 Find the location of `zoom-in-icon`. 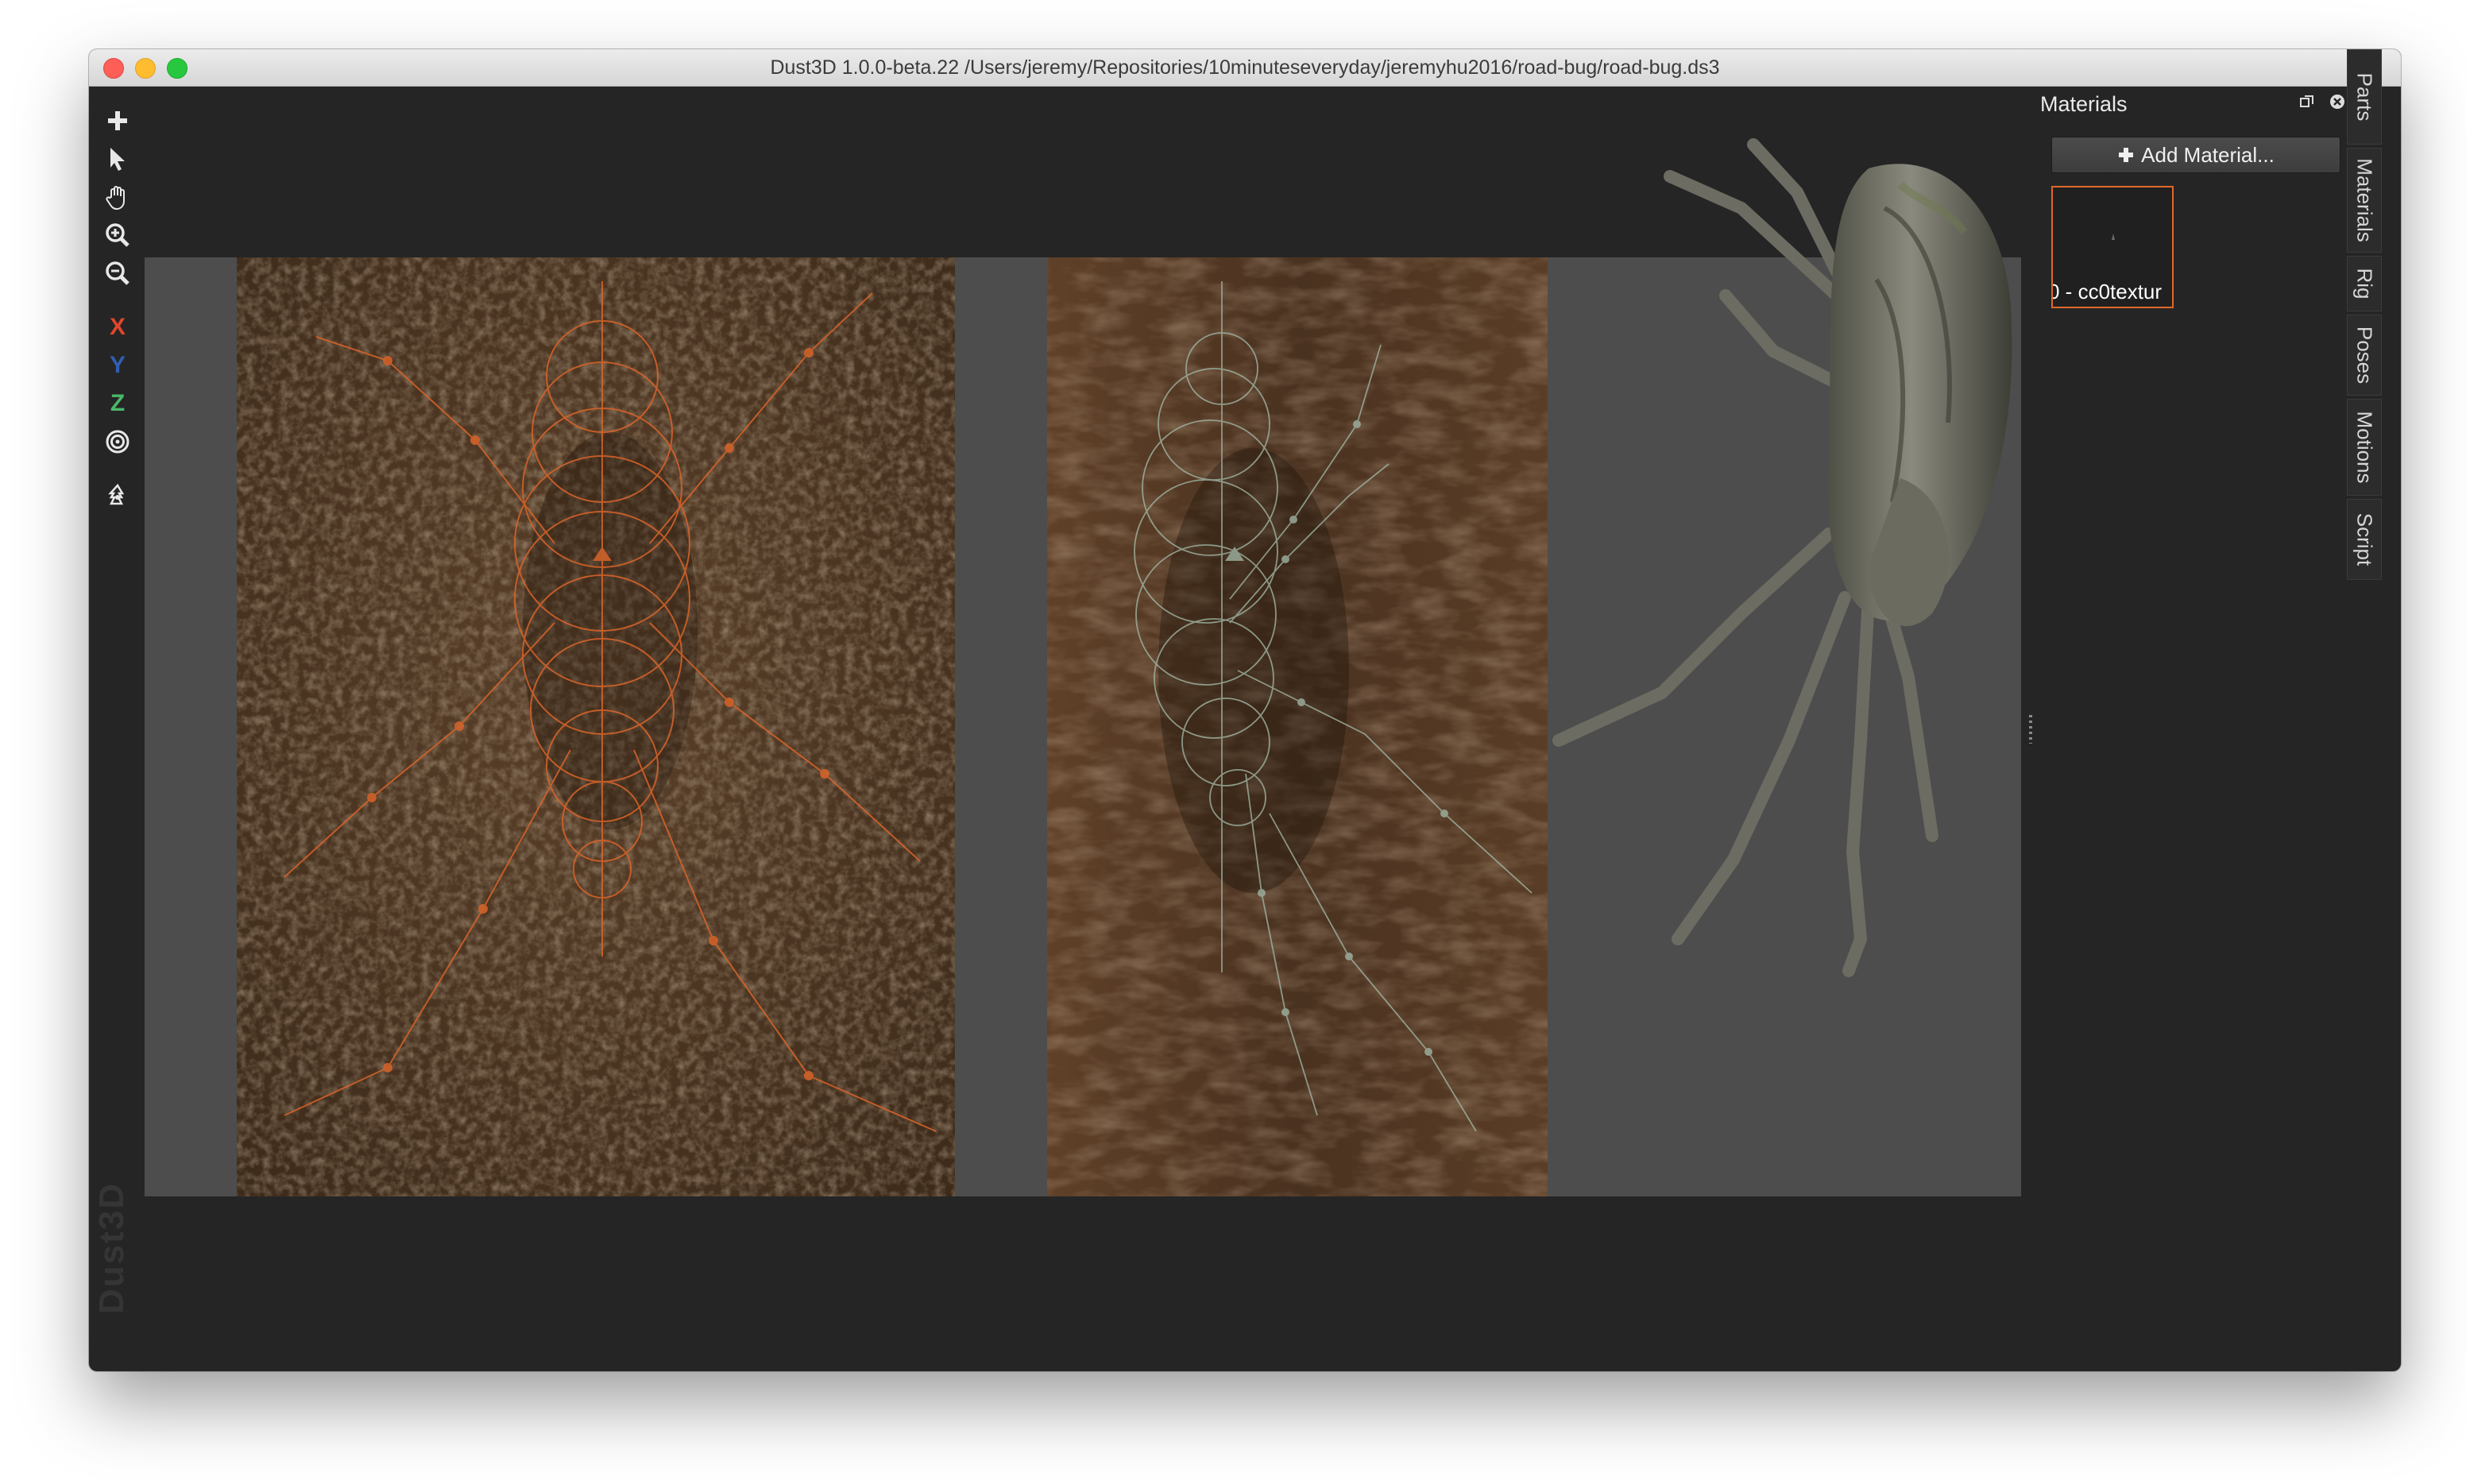

zoom-in-icon is located at coordinates (117, 235).